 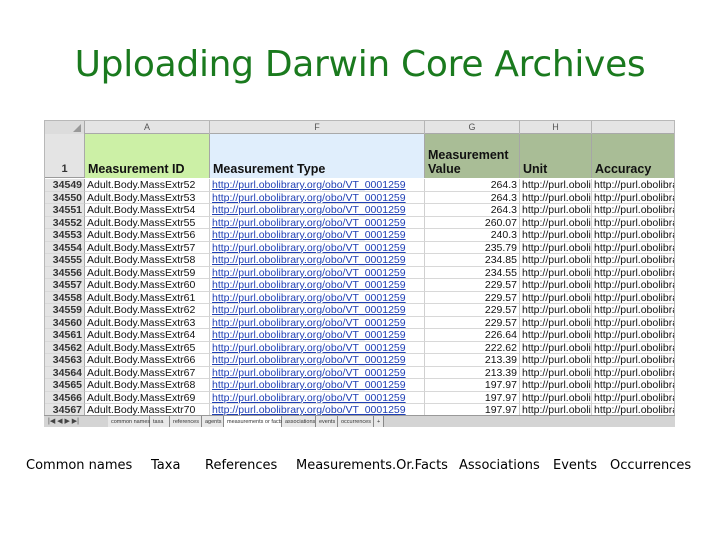 What do you see at coordinates (65, 322) in the screenshot?
I see `row-number: 34560` at bounding box center [65, 322].